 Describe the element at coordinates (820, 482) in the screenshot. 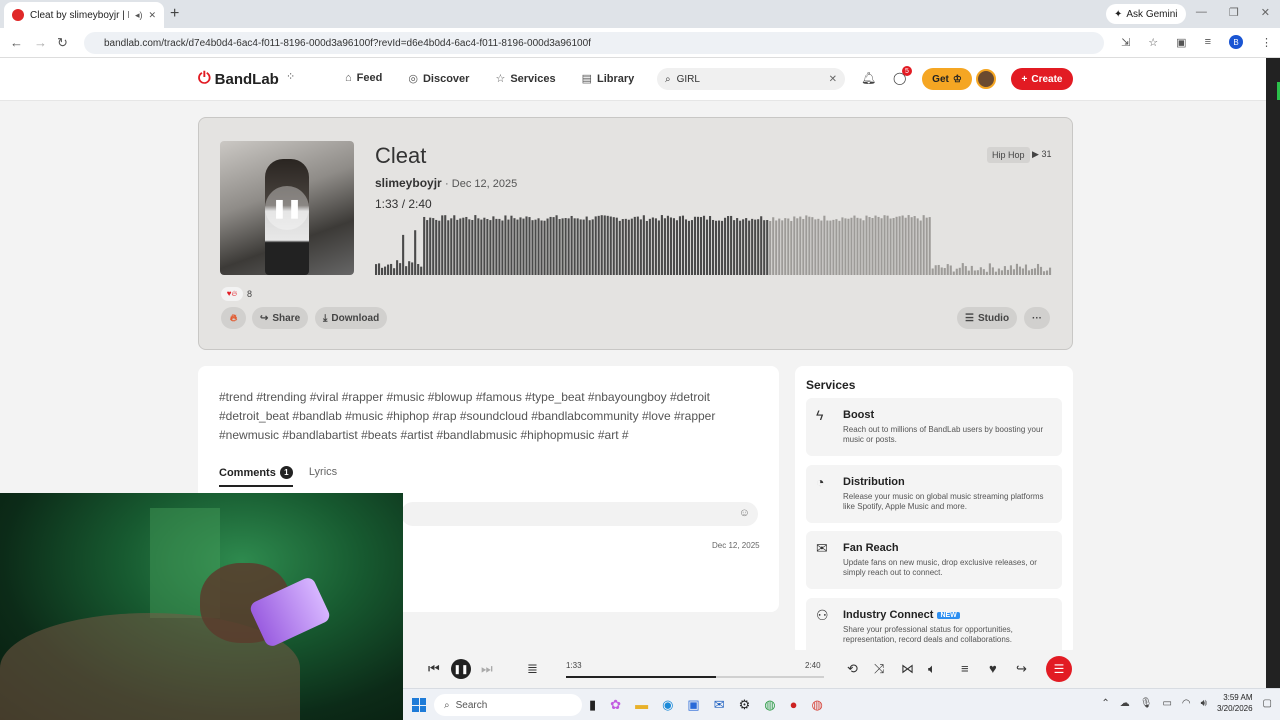

I see `distribution-icon: ◔` at that location.